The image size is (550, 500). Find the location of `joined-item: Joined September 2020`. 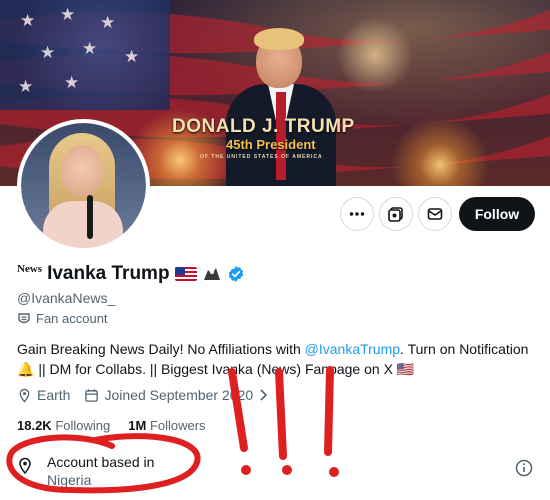

joined-item: Joined September 2020 is located at coordinates (176, 395).